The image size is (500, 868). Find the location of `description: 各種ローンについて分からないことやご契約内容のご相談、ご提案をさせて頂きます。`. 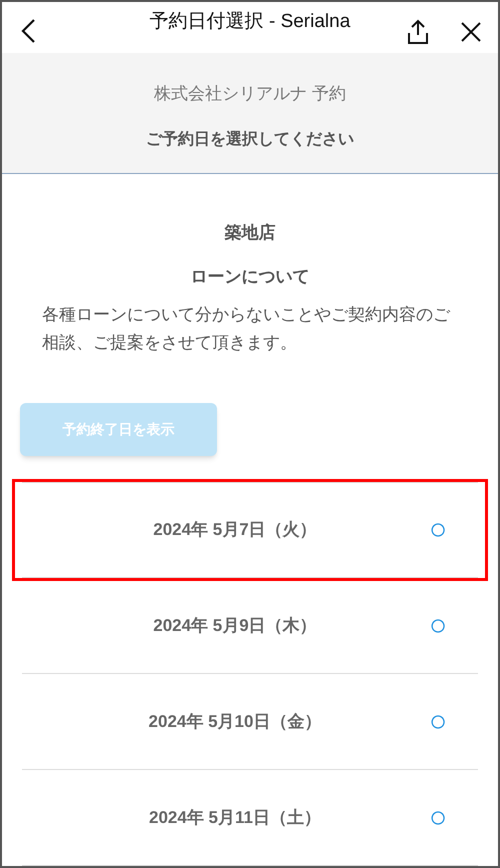

description: 各種ローンについて分からないことやご契約内容のご相談、ご提案をさせて頂きます。 is located at coordinates (246, 329).